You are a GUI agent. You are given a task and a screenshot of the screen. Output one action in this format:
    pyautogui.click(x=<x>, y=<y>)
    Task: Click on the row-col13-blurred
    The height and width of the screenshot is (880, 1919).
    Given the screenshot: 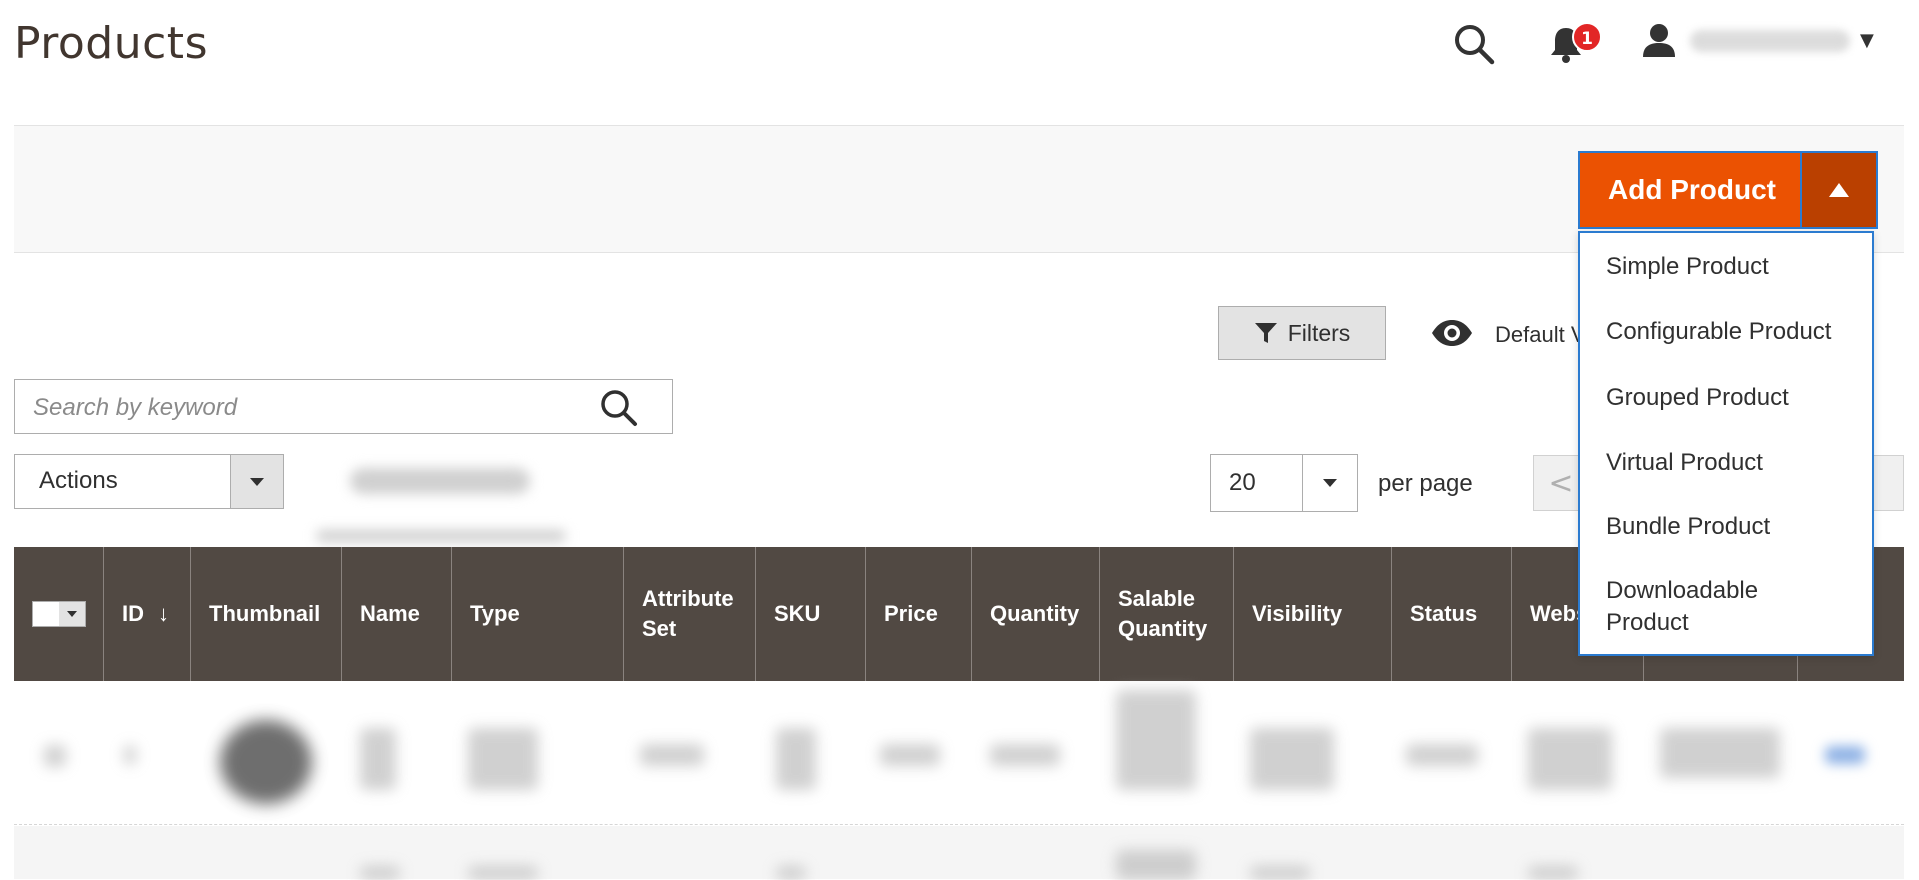 What is the action you would take?
    pyautogui.click(x=1720, y=753)
    